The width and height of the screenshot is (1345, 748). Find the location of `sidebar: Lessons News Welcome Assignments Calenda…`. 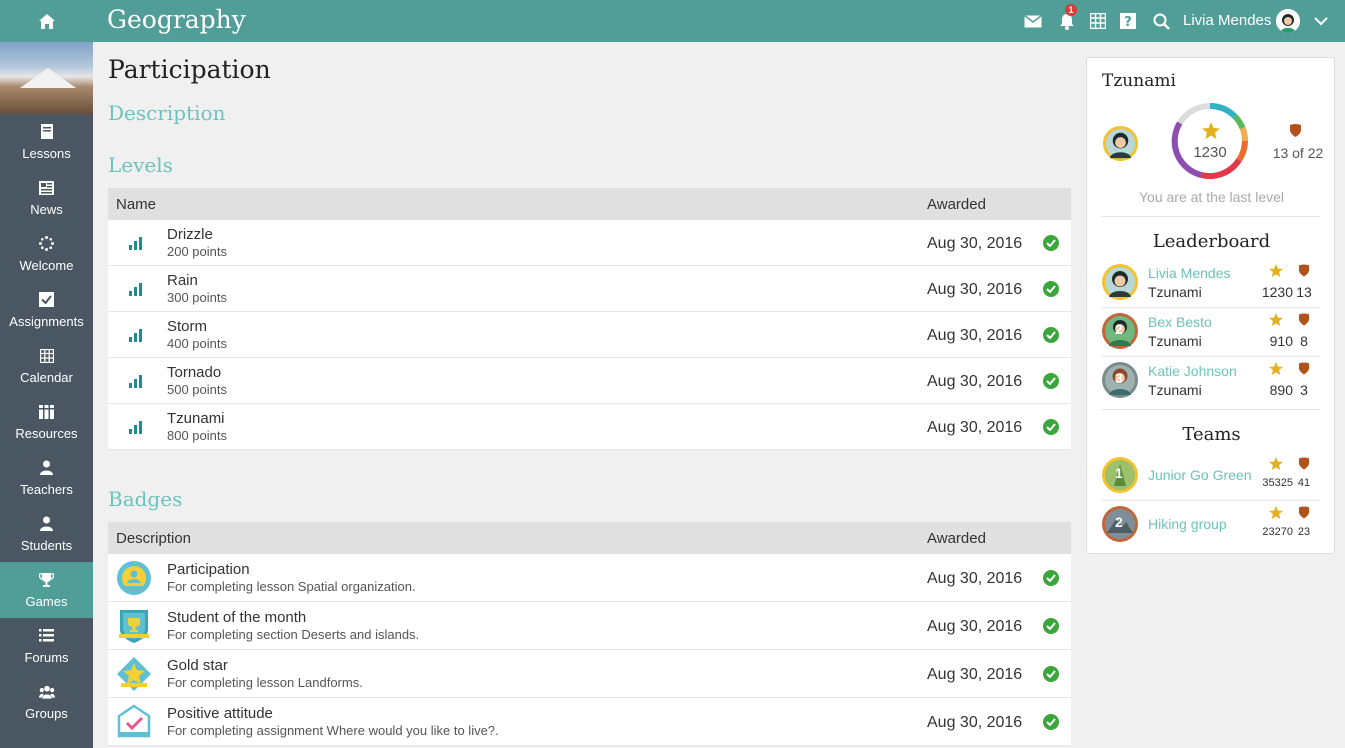

sidebar: Lessons News Welcome Assignments Calenda… is located at coordinates (46, 395).